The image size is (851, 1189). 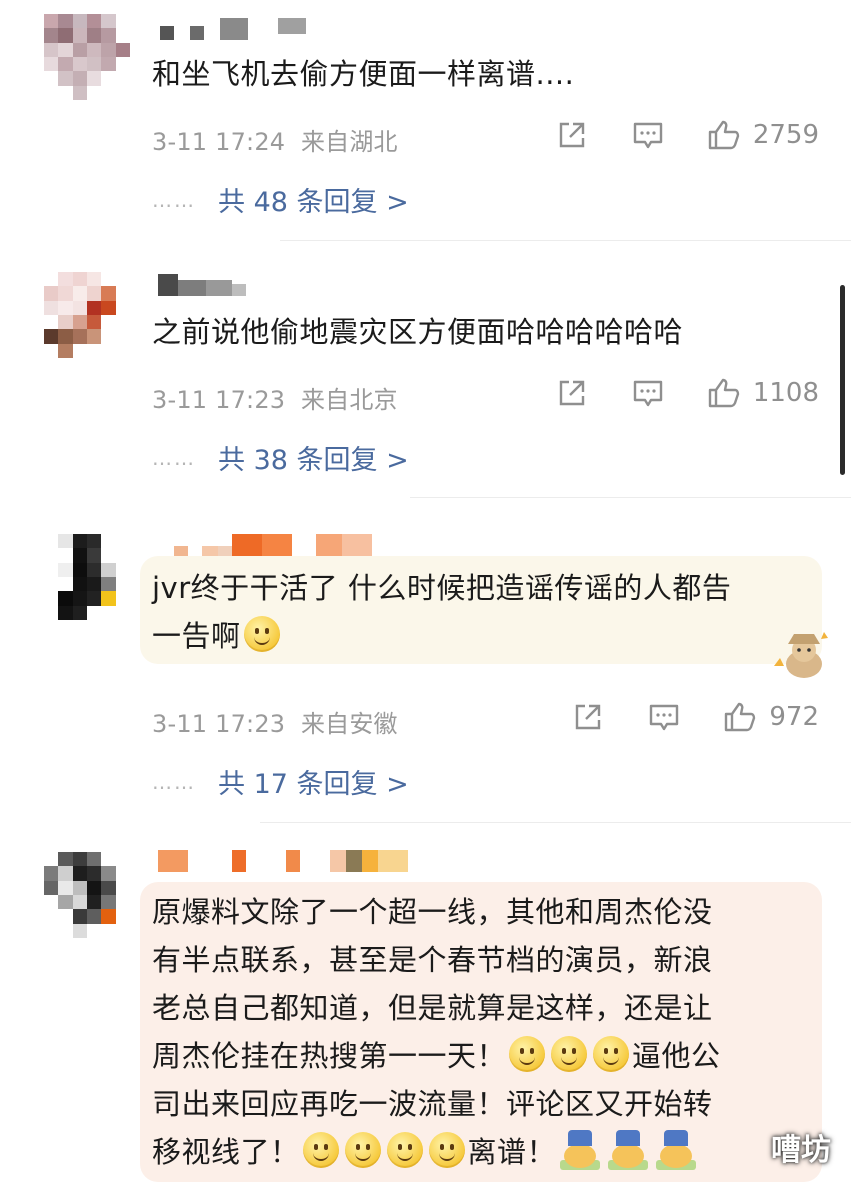 I want to click on watermark: 嘈坊, so click(x=801, y=1150).